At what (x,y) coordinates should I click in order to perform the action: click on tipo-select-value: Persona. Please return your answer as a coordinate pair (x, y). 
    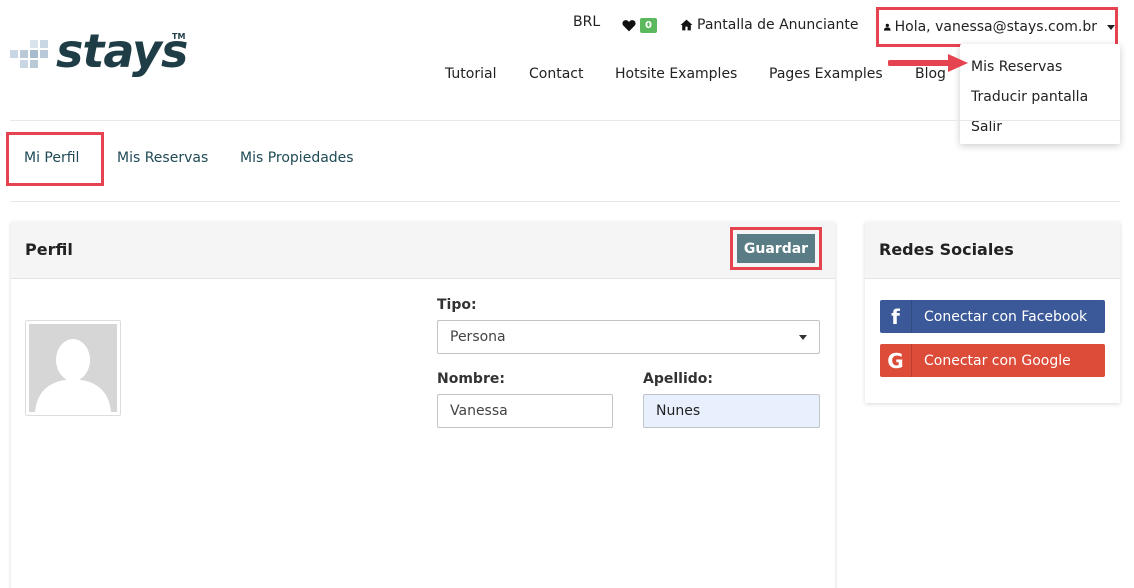
    Looking at the image, I should click on (478, 337).